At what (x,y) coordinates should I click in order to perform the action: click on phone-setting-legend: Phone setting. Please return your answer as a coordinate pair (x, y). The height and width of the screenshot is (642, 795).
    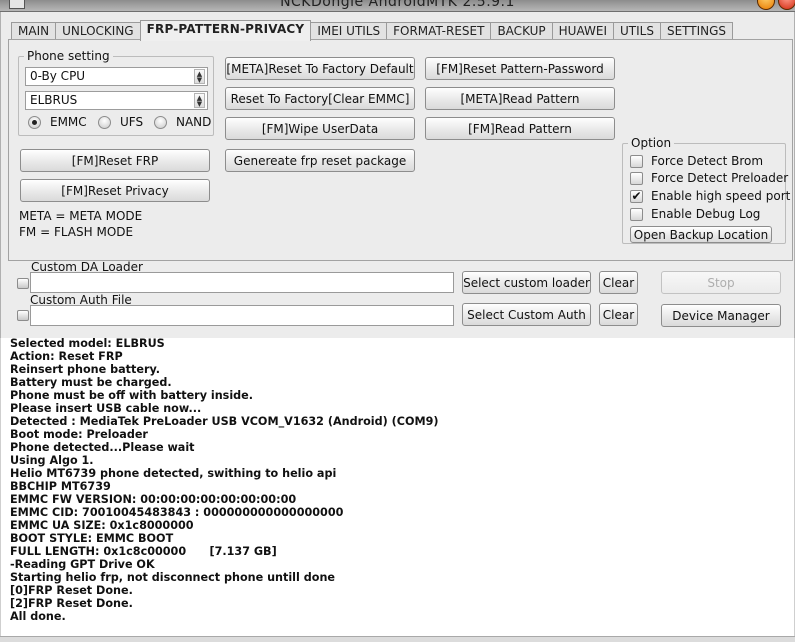
    Looking at the image, I should click on (68, 56).